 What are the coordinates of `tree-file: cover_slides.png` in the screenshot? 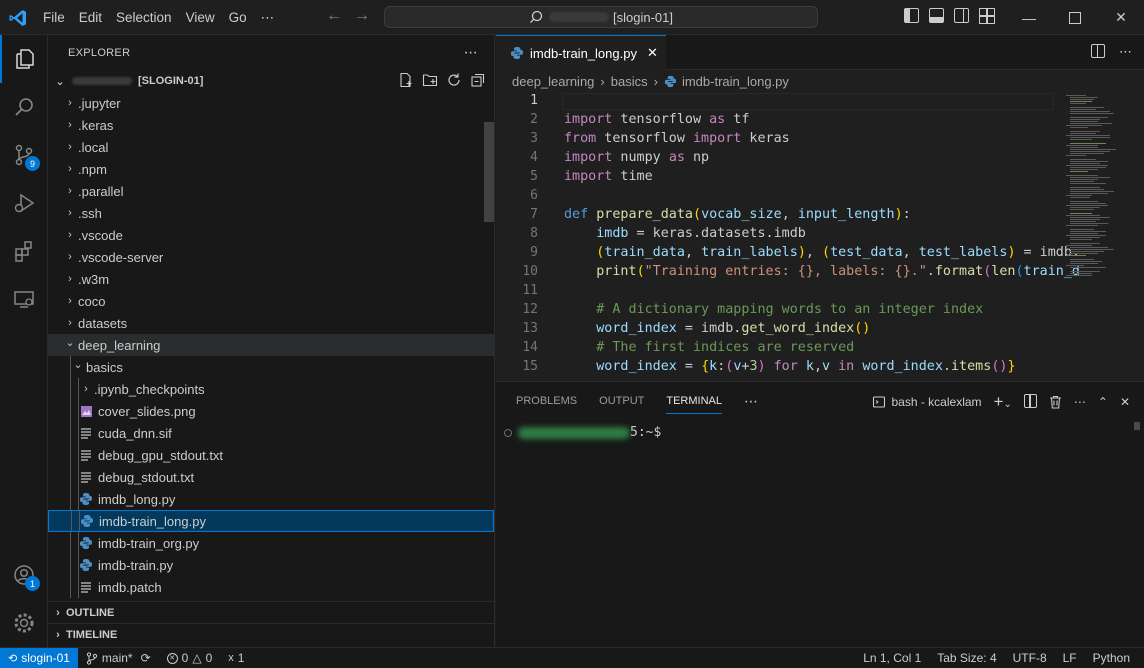 It's located at (271, 411).